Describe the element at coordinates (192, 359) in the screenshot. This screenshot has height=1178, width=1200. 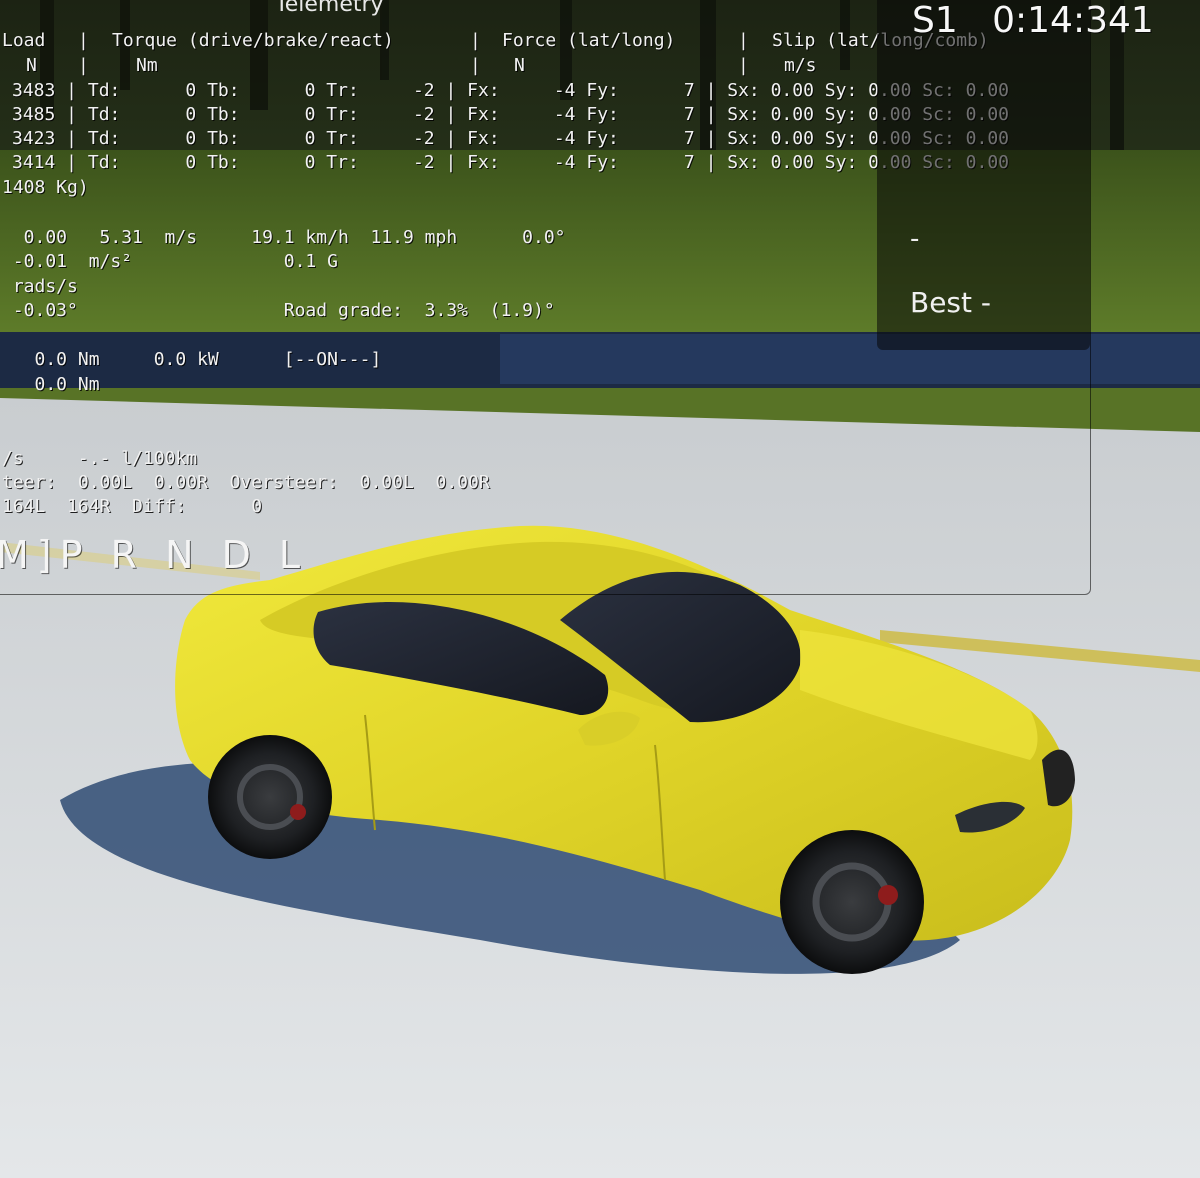
I see `engine-torque-power: 0.0 Nm 0.0 kW [--ON---]` at that location.